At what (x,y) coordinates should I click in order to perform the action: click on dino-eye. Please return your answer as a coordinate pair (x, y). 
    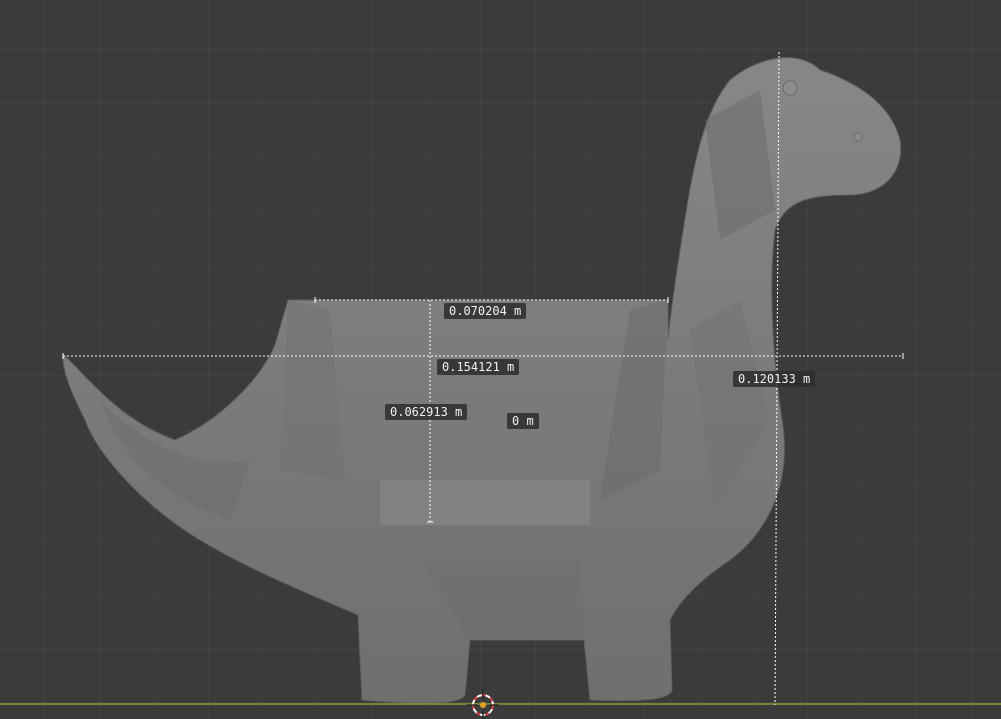
    Looking at the image, I should click on (790, 88).